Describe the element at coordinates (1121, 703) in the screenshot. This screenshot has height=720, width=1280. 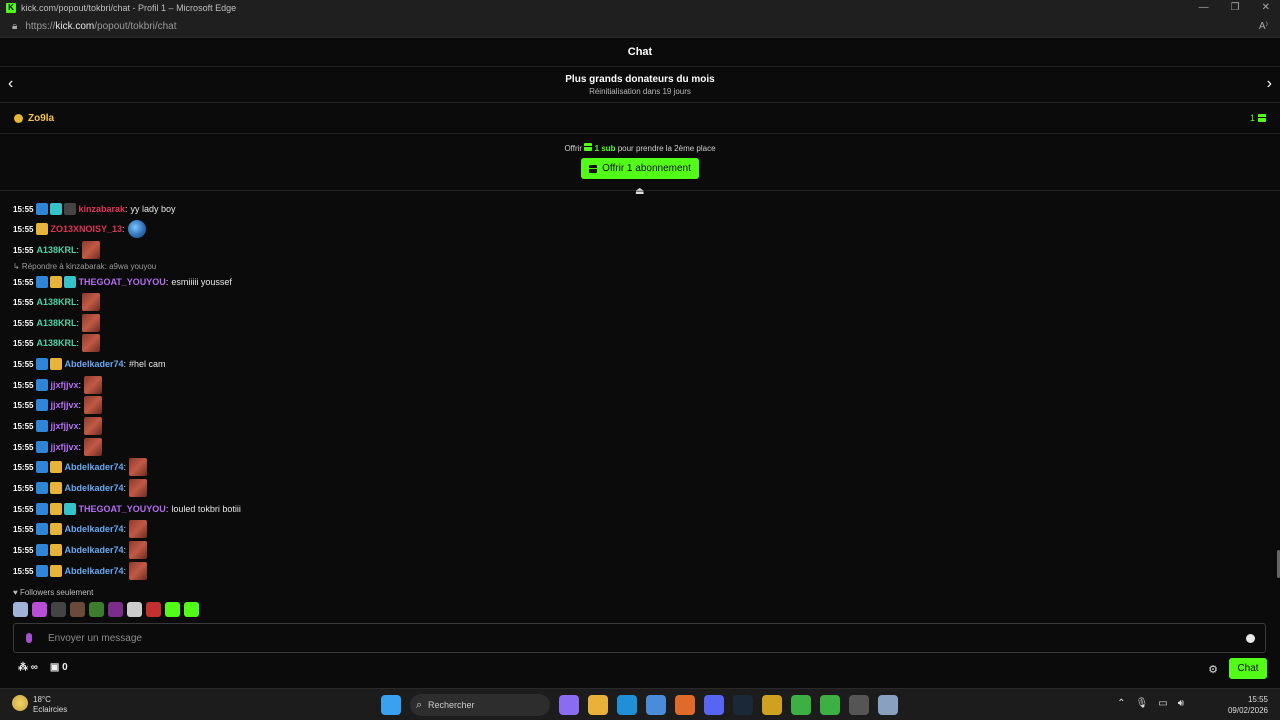
I see `chevron-up-icon: ⌃` at that location.